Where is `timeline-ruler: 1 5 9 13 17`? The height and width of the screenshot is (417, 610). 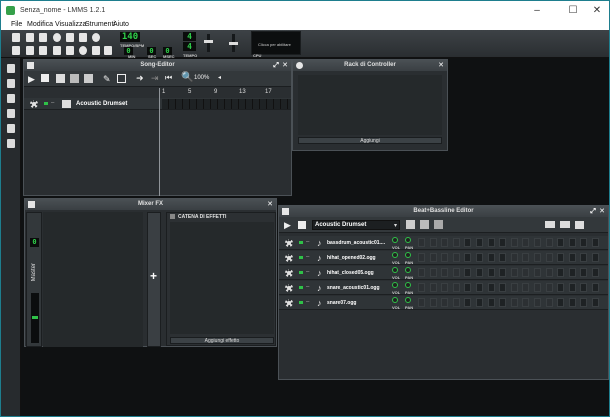 timeline-ruler: 1 5 9 13 17 is located at coordinates (225, 93).